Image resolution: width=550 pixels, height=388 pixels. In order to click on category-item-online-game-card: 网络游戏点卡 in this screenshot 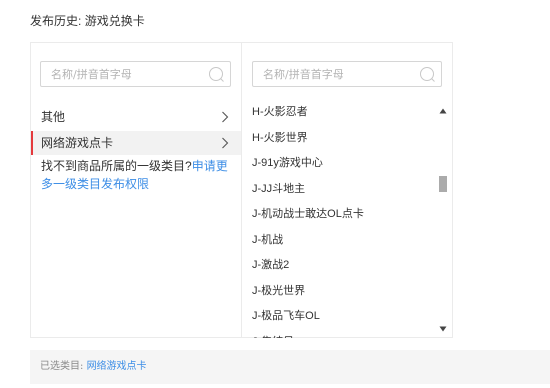, I will do `click(136, 143)`.